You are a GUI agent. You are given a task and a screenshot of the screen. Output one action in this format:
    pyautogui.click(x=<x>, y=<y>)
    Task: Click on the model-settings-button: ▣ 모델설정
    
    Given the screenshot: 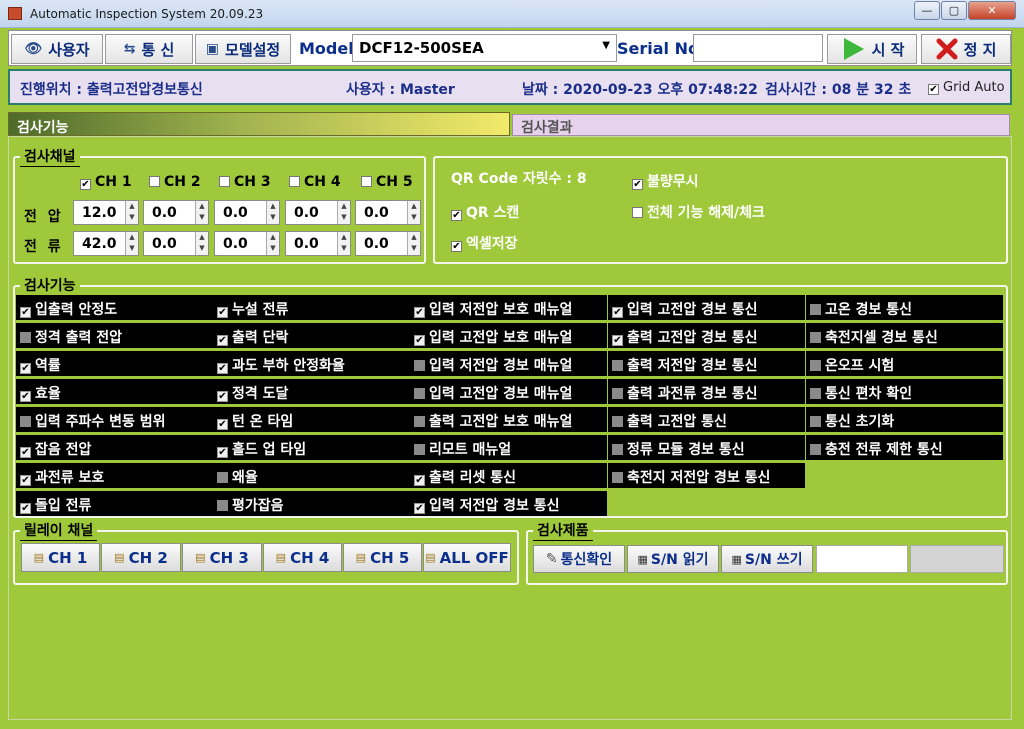 What is the action you would take?
    pyautogui.click(x=243, y=49)
    